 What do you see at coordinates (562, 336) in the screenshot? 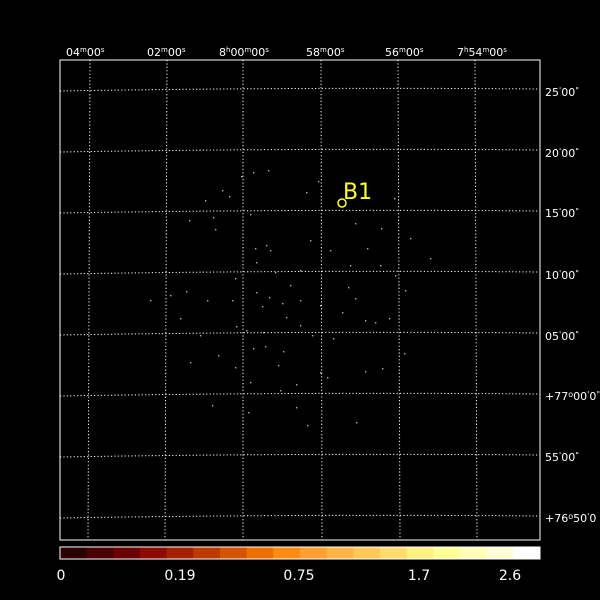
I see `dec-label-5: 05'00"` at bounding box center [562, 336].